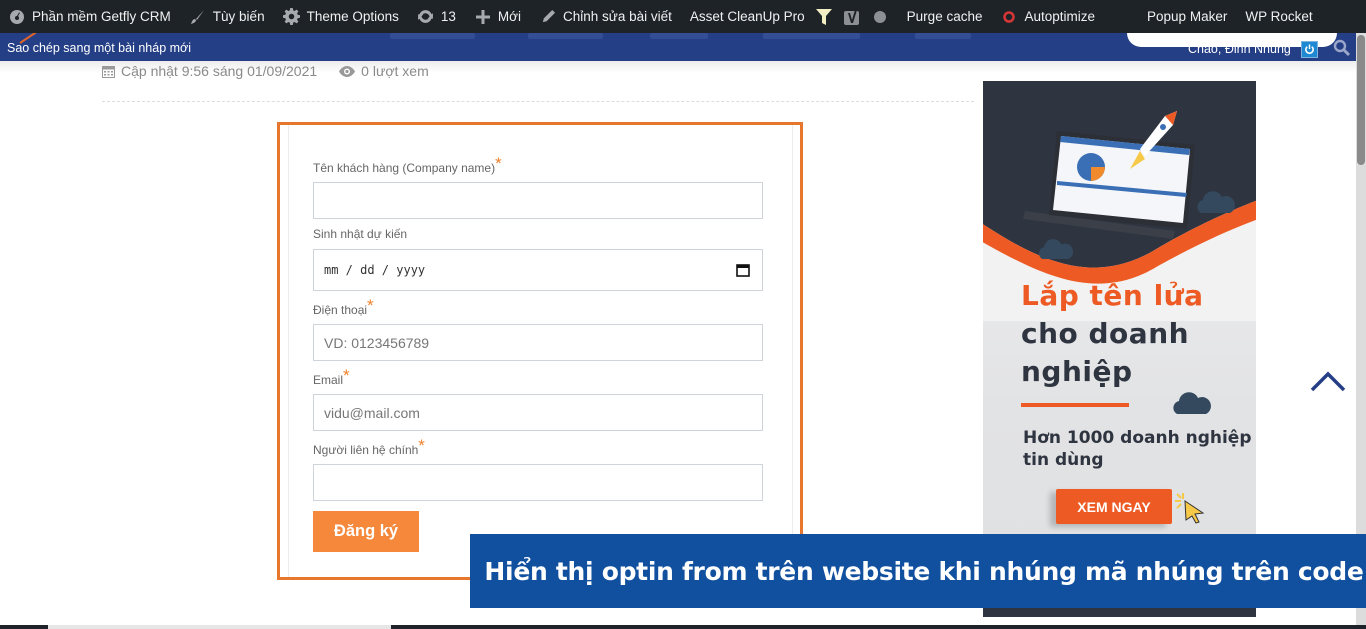 Image resolution: width=1366 pixels, height=629 pixels. Describe the element at coordinates (683, 627) in the screenshot. I see `taskbar-strip` at that location.